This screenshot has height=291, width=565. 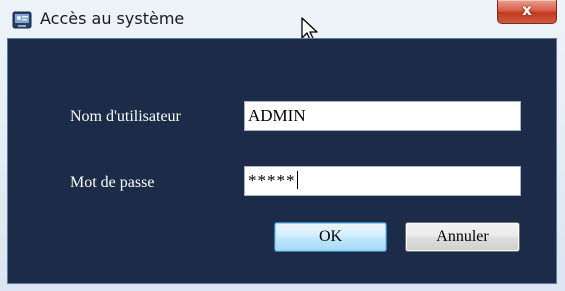 I want to click on title-bar: Accès au système x, so click(x=282, y=19).